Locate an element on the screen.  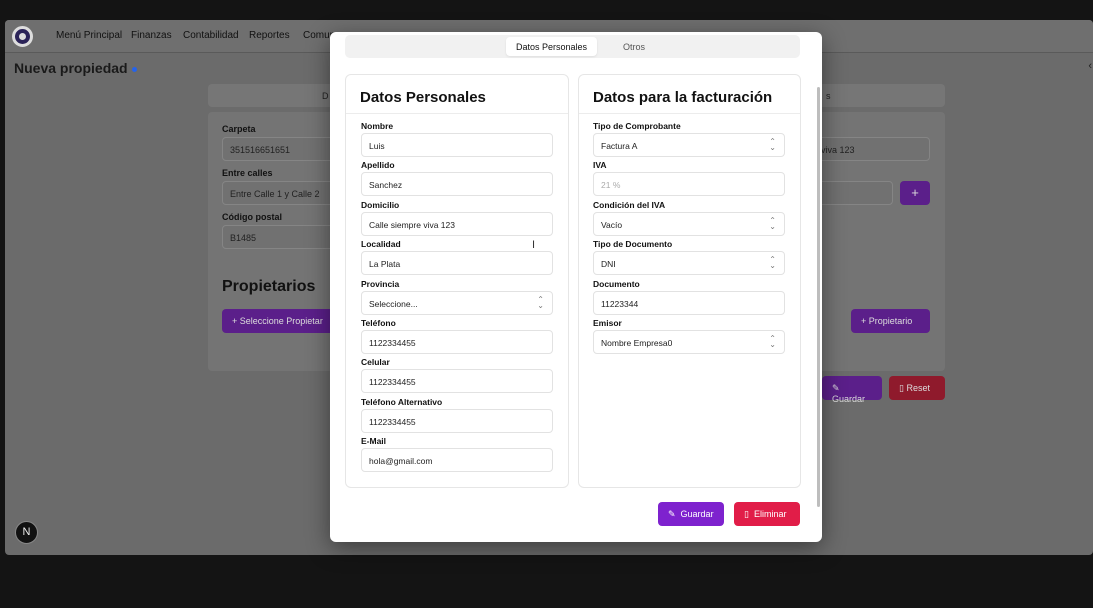
modal-scrollbar is located at coordinates (818, 297).